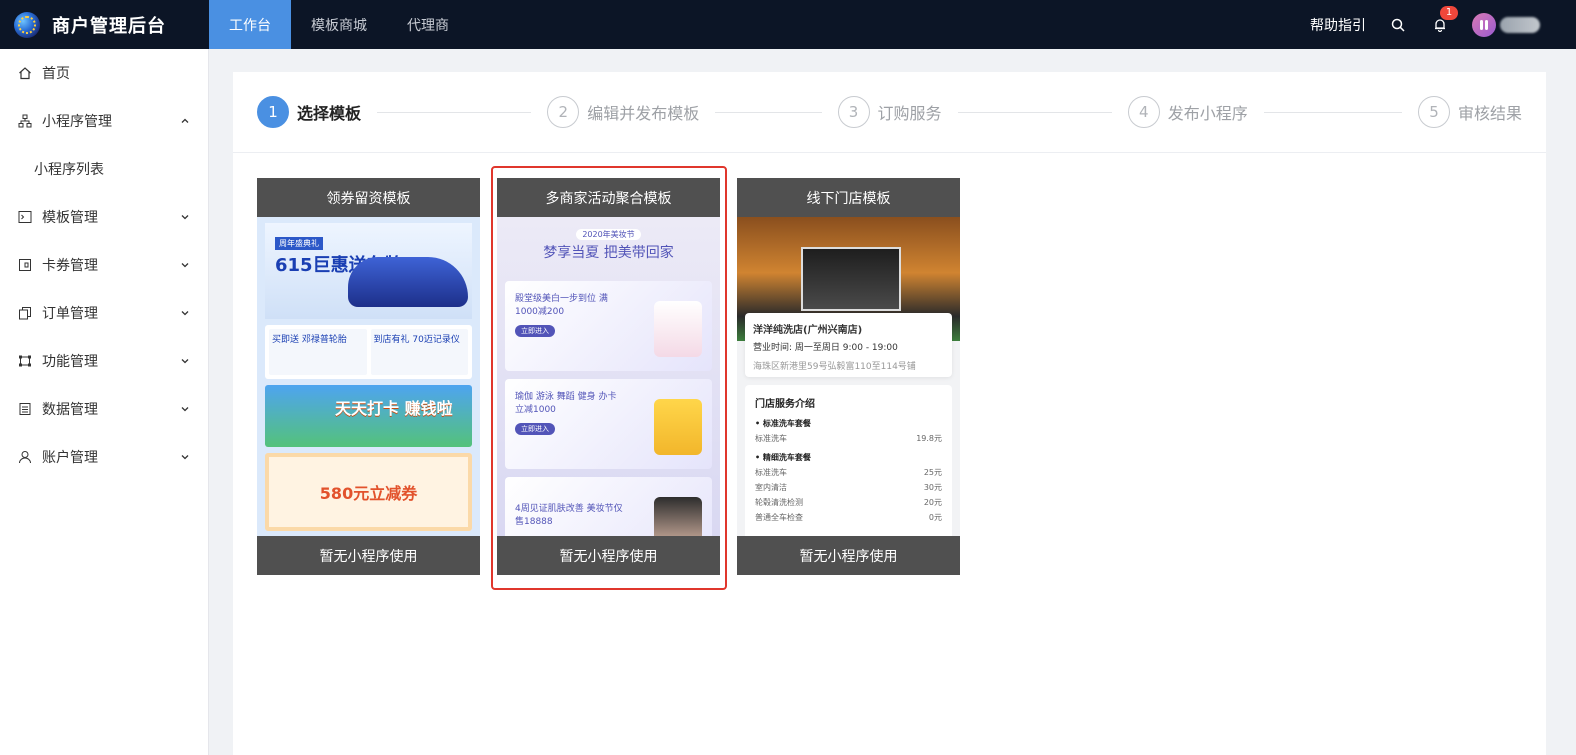  Describe the element at coordinates (104, 409) in the screenshot. I see `sidebar-item-data: 数据管理` at that location.